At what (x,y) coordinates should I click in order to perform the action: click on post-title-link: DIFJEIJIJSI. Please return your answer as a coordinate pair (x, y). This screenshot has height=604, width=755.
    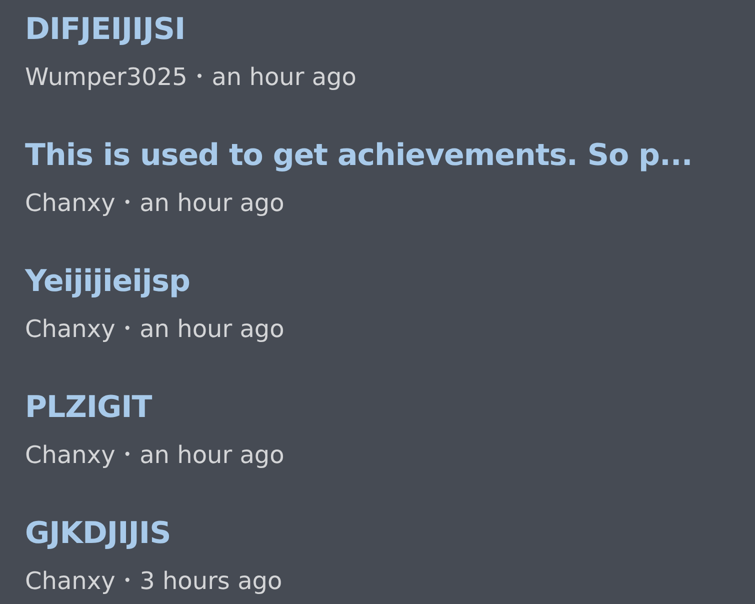
    Looking at the image, I should click on (105, 30).